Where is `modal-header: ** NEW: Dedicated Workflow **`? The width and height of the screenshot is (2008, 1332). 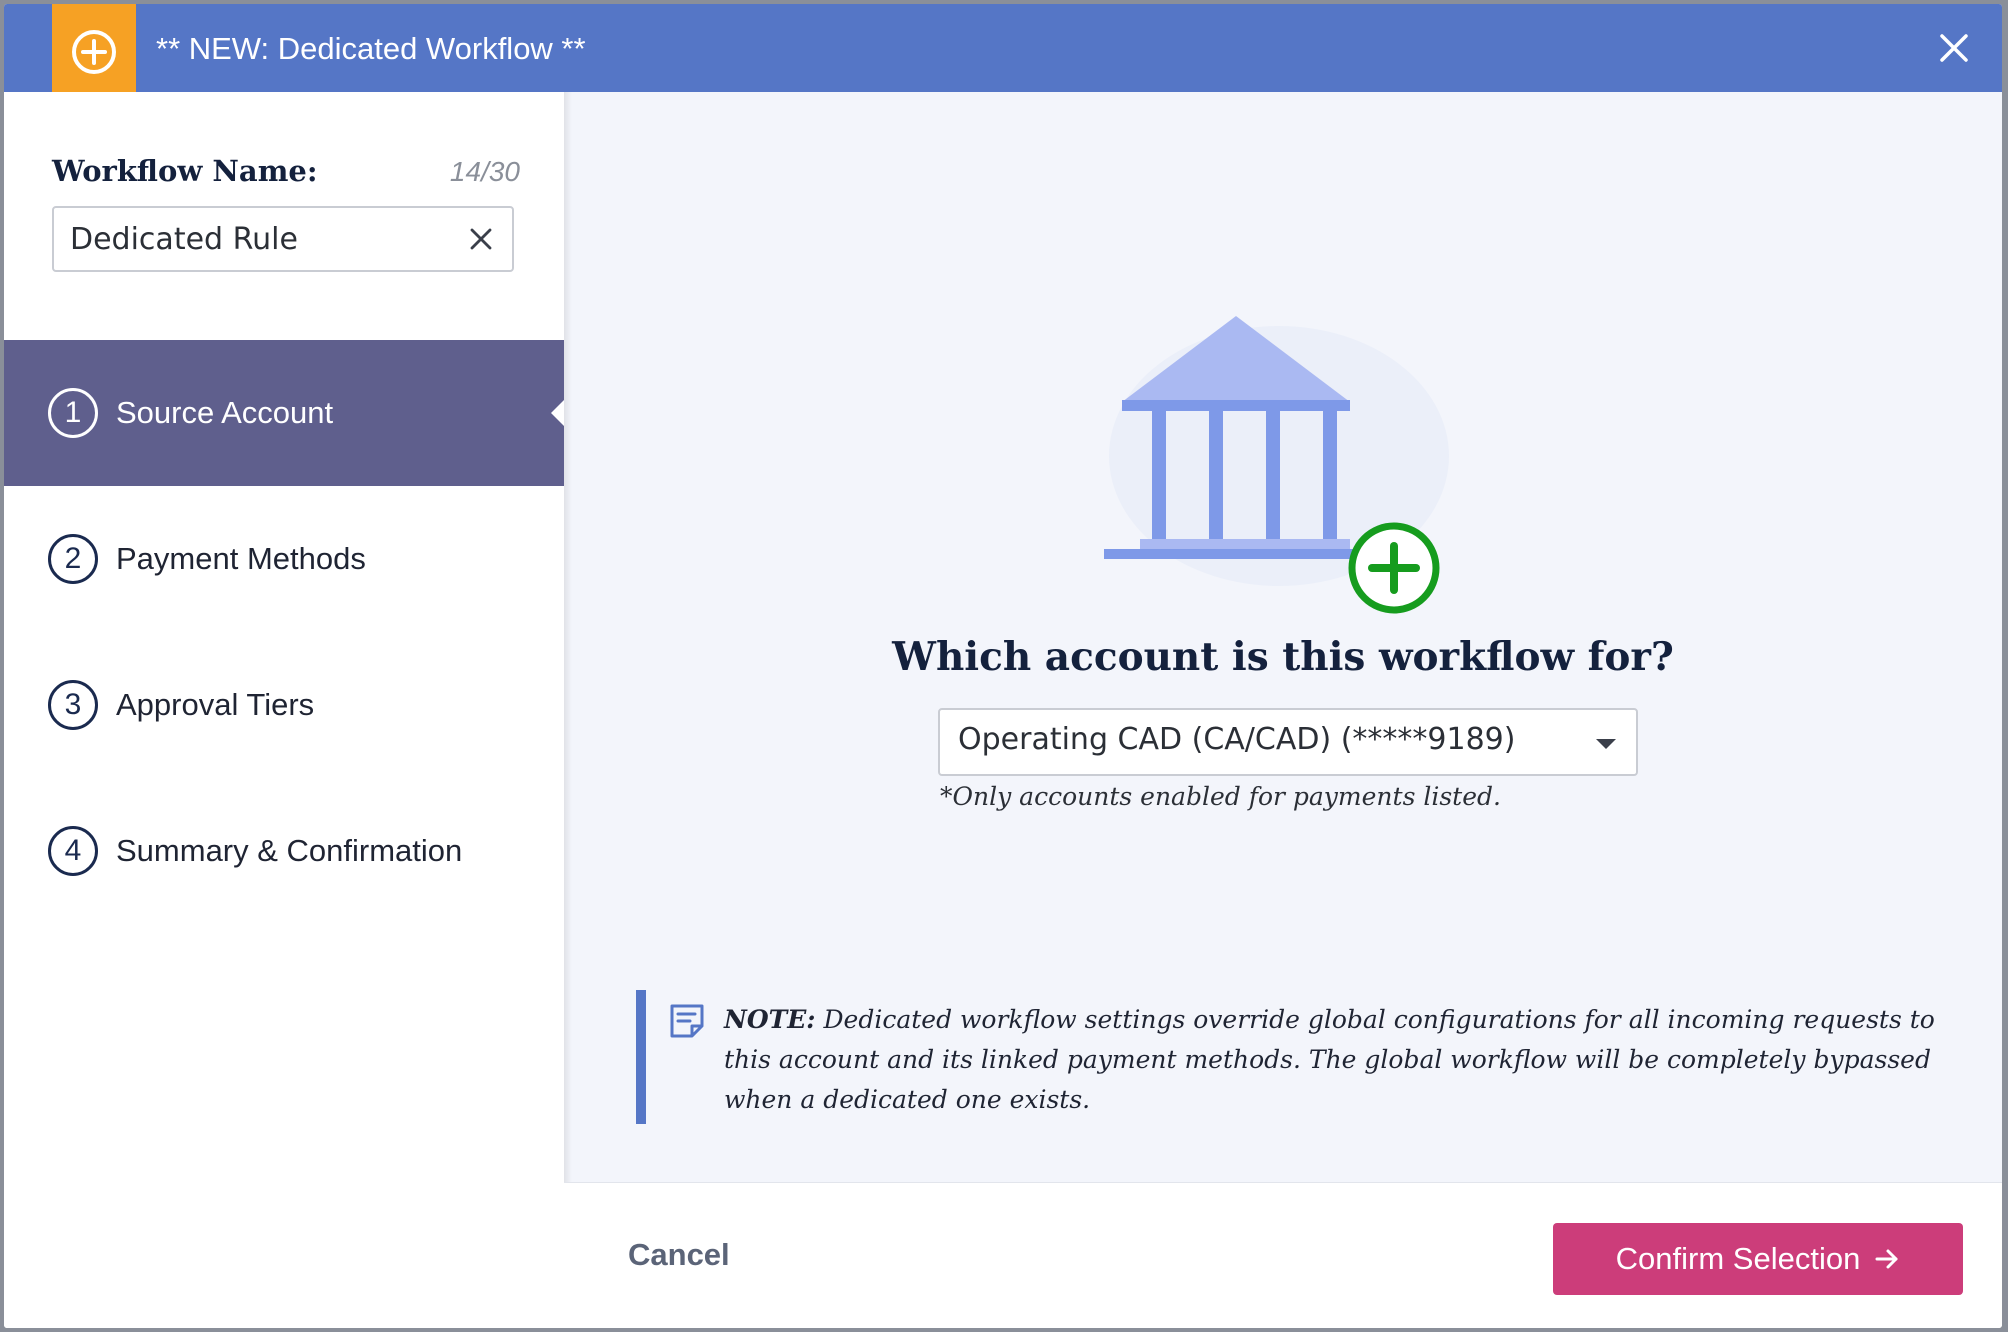
modal-header: ** NEW: Dedicated Workflow ** is located at coordinates (1003, 54).